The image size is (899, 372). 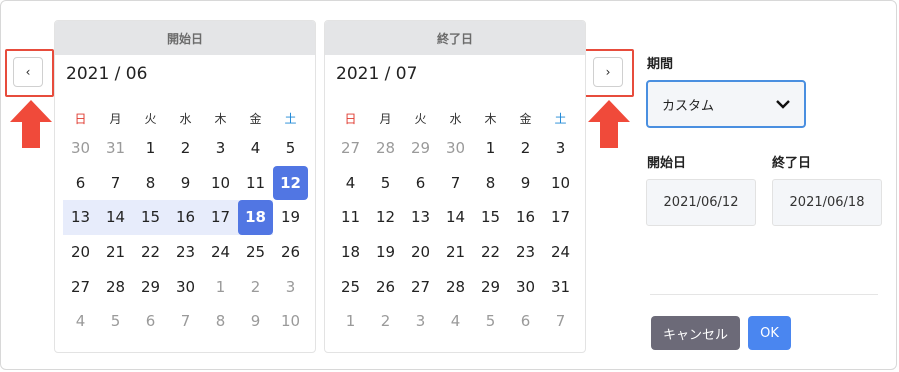 I want to click on weekday-label: 土, so click(x=290, y=118).